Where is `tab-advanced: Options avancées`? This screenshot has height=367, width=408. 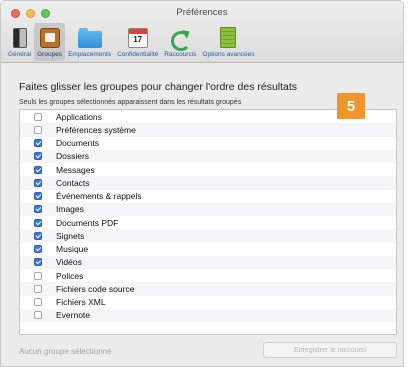 tab-advanced: Options avancées is located at coordinates (228, 42).